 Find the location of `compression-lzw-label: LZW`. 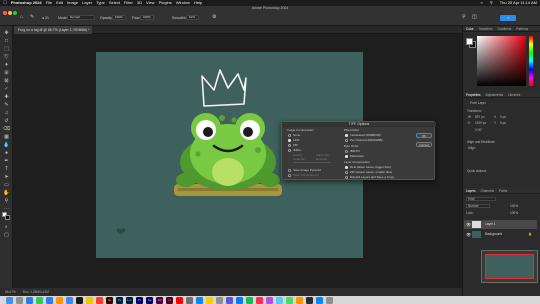

compression-lzw-label: LZW is located at coordinates (296, 140).